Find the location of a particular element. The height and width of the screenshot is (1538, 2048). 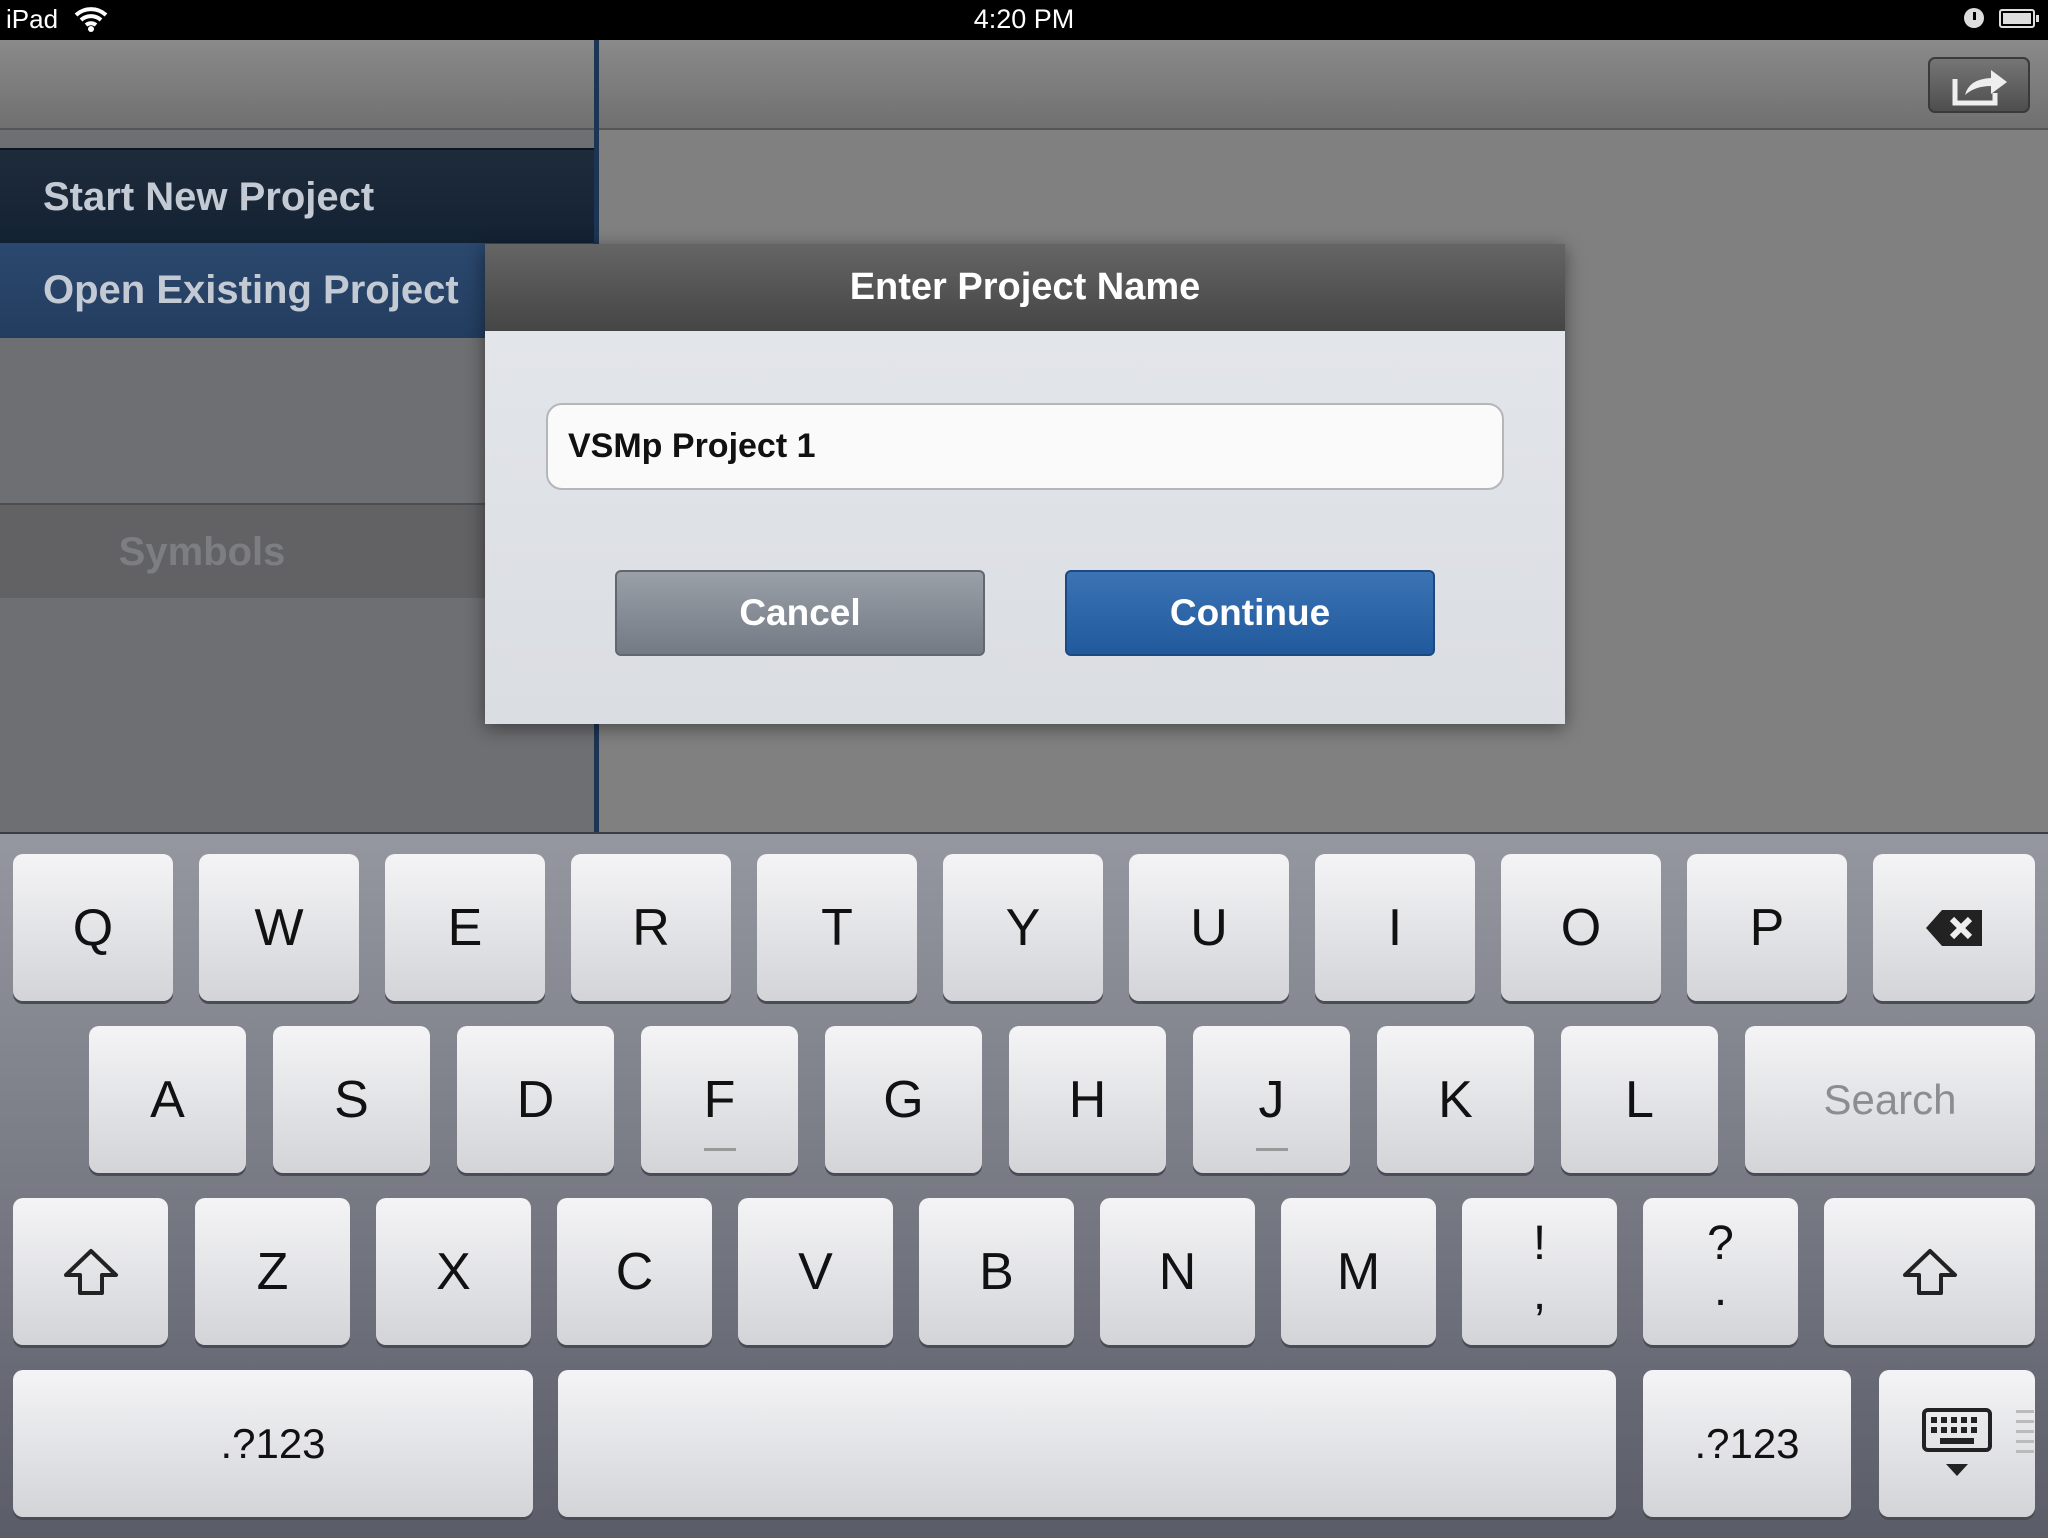

numbers-key-right: .?123 is located at coordinates (1747, 1443).